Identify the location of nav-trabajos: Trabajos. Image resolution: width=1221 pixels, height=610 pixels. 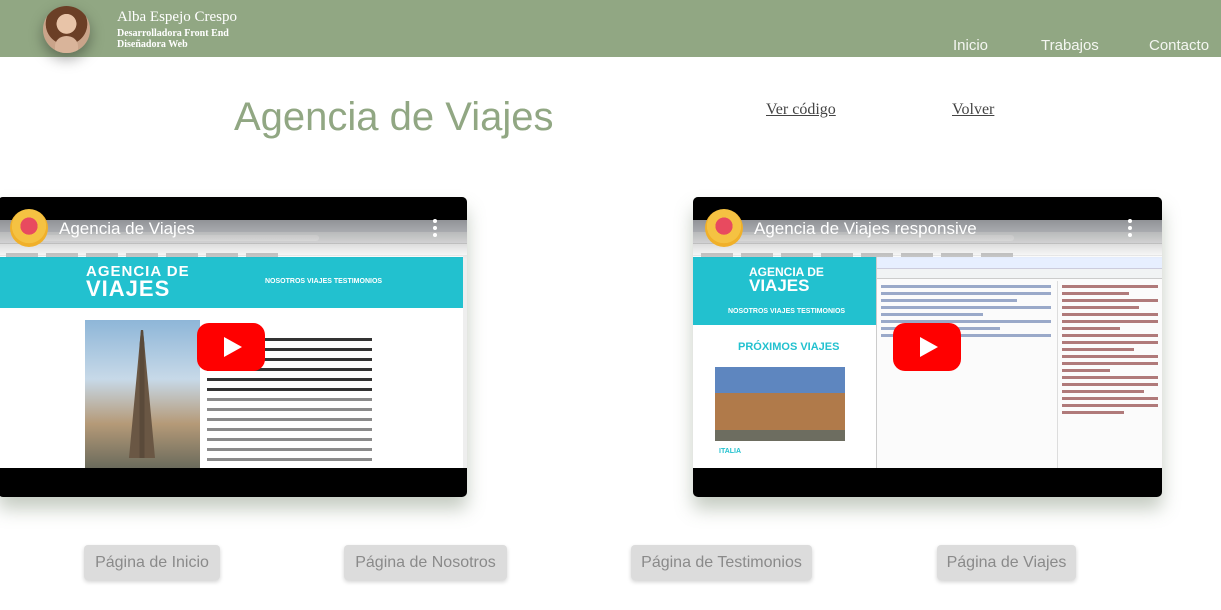
(1070, 45).